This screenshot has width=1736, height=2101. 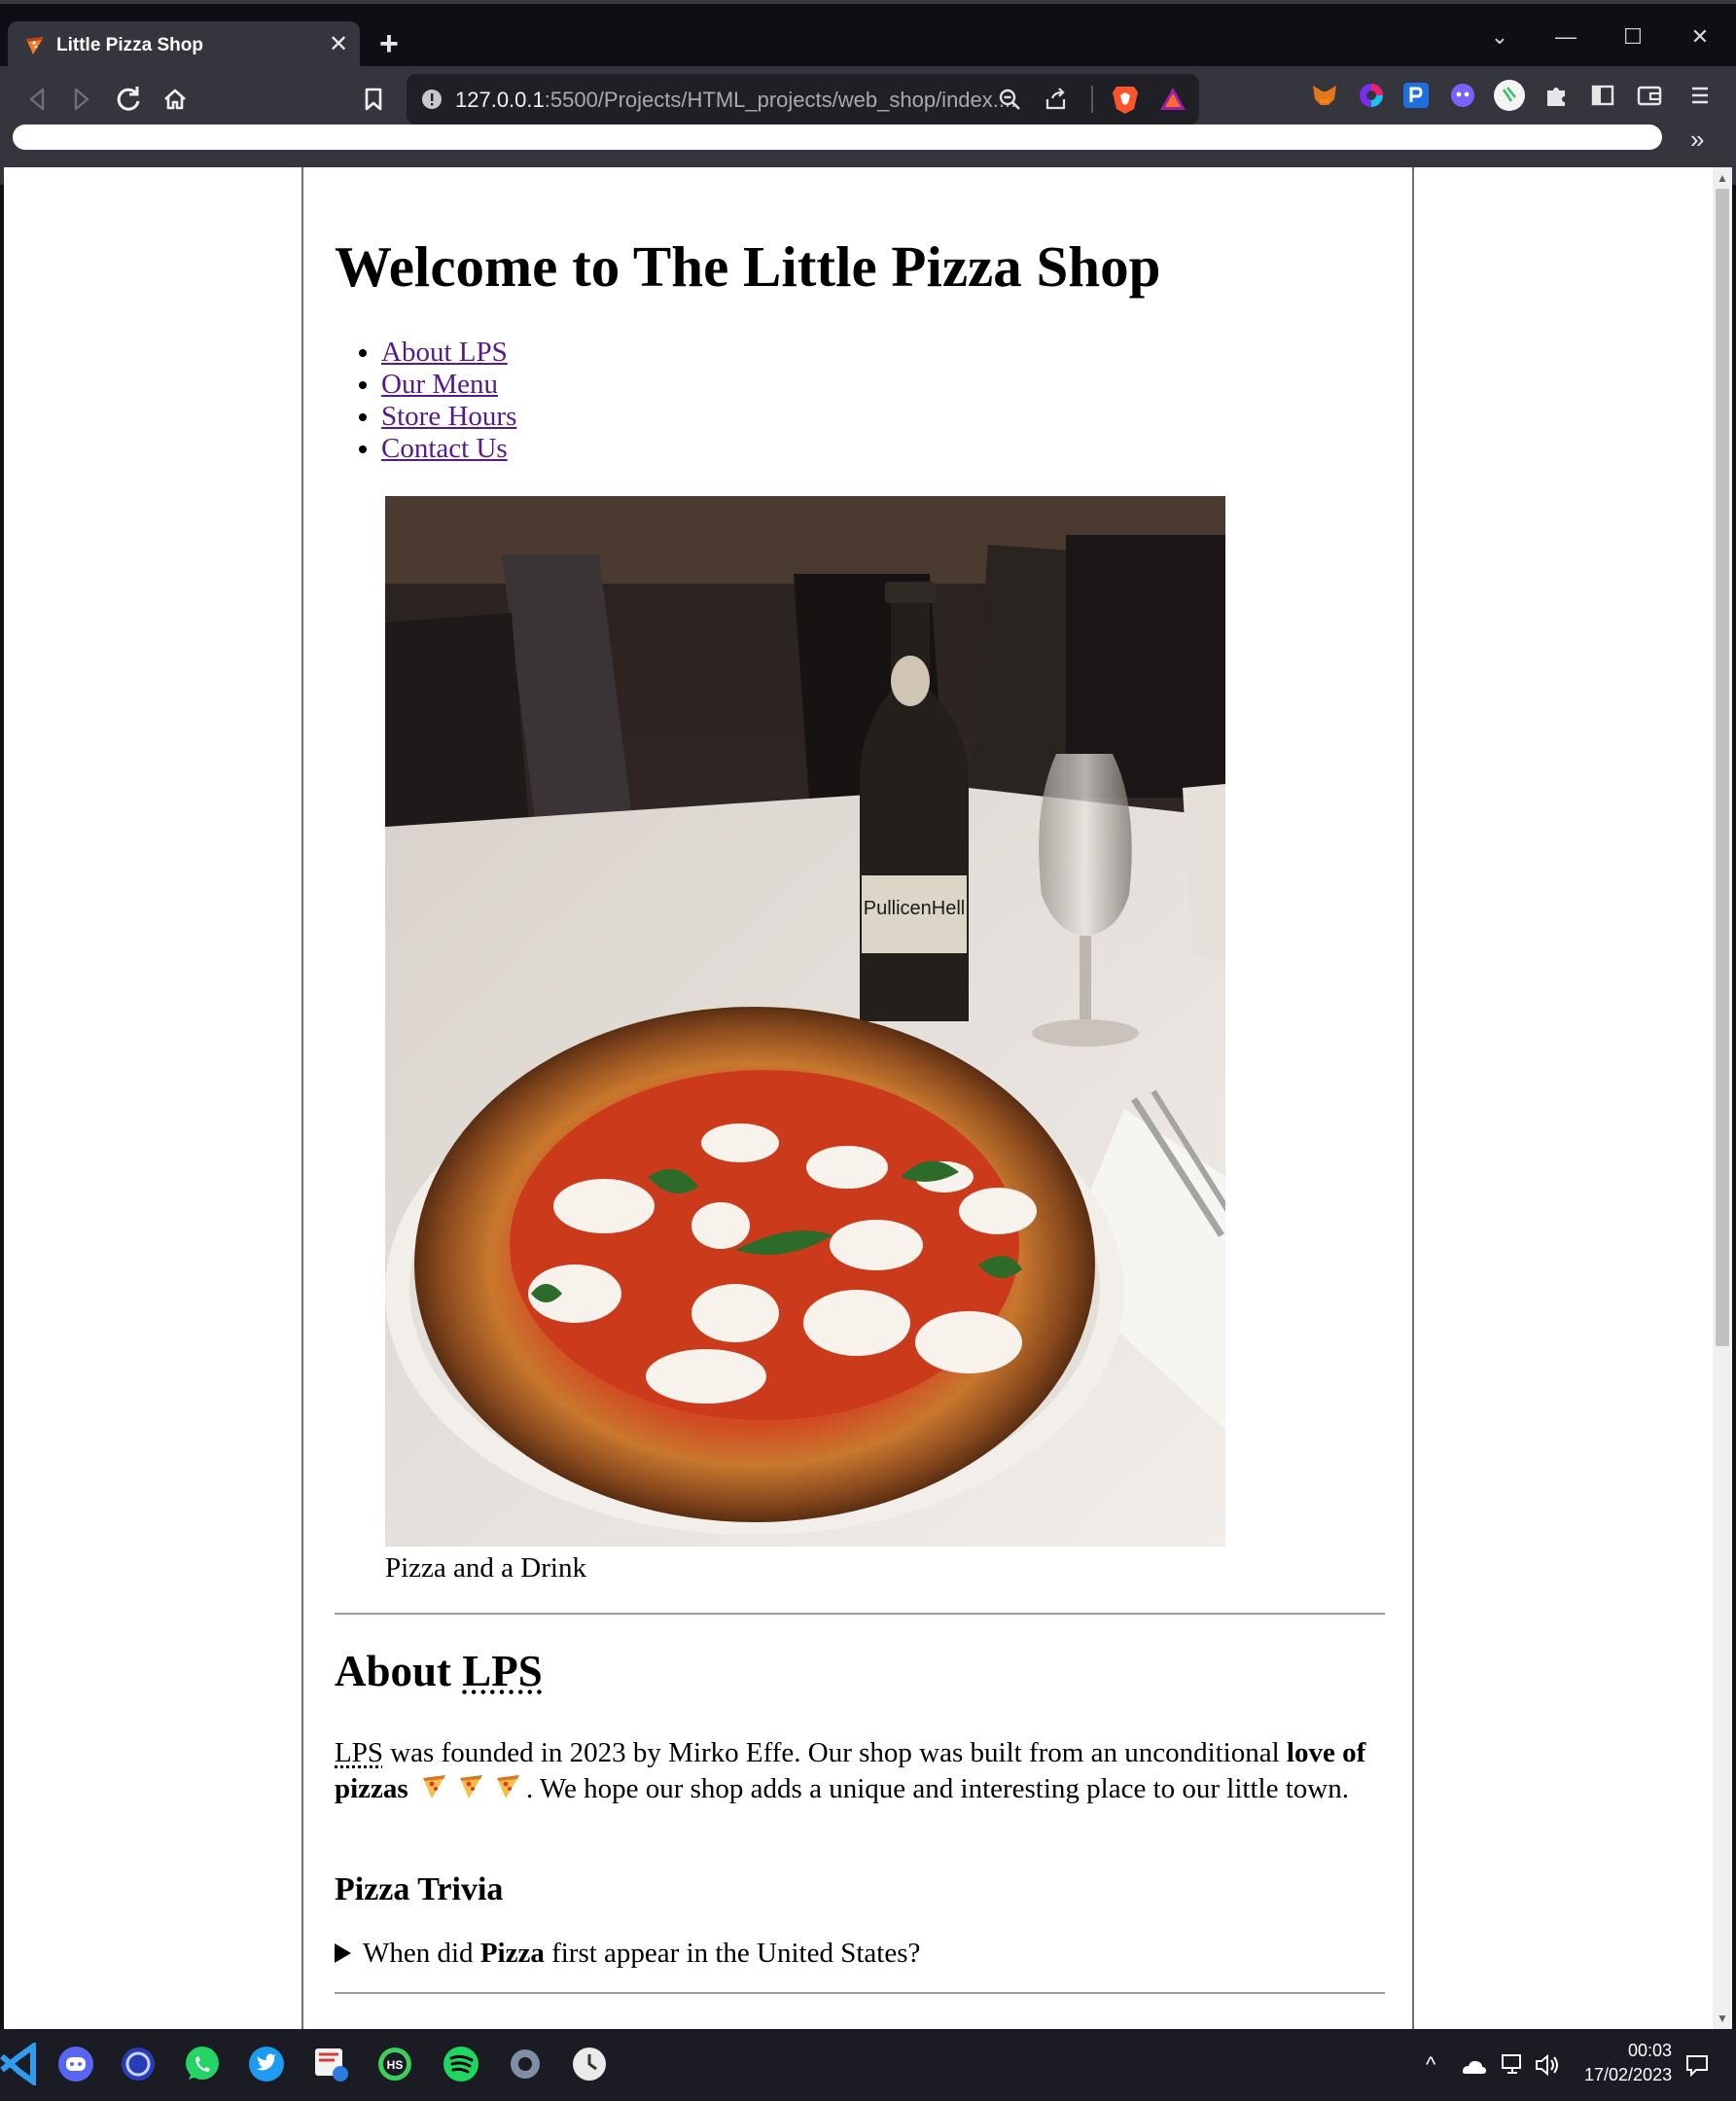 I want to click on hs-icon: HS, so click(x=395, y=2064).